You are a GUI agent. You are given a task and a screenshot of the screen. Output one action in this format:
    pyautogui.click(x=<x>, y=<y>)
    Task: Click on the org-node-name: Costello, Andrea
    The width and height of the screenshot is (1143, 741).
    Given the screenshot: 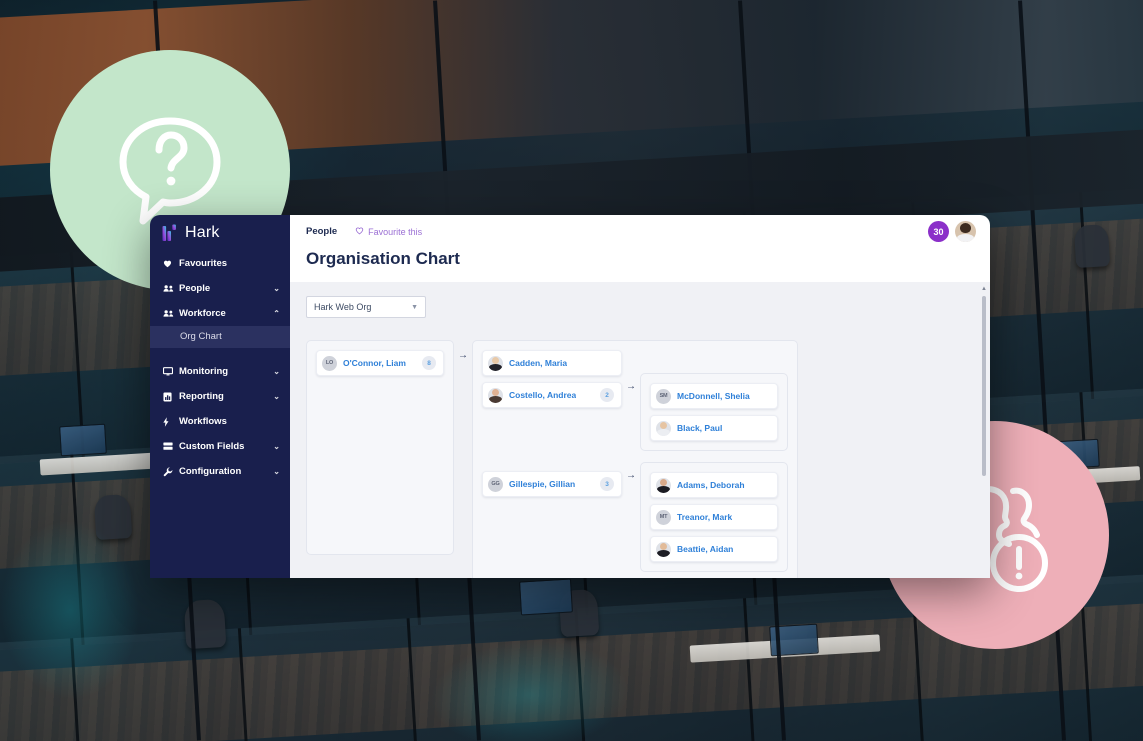 What is the action you would take?
    pyautogui.click(x=543, y=395)
    